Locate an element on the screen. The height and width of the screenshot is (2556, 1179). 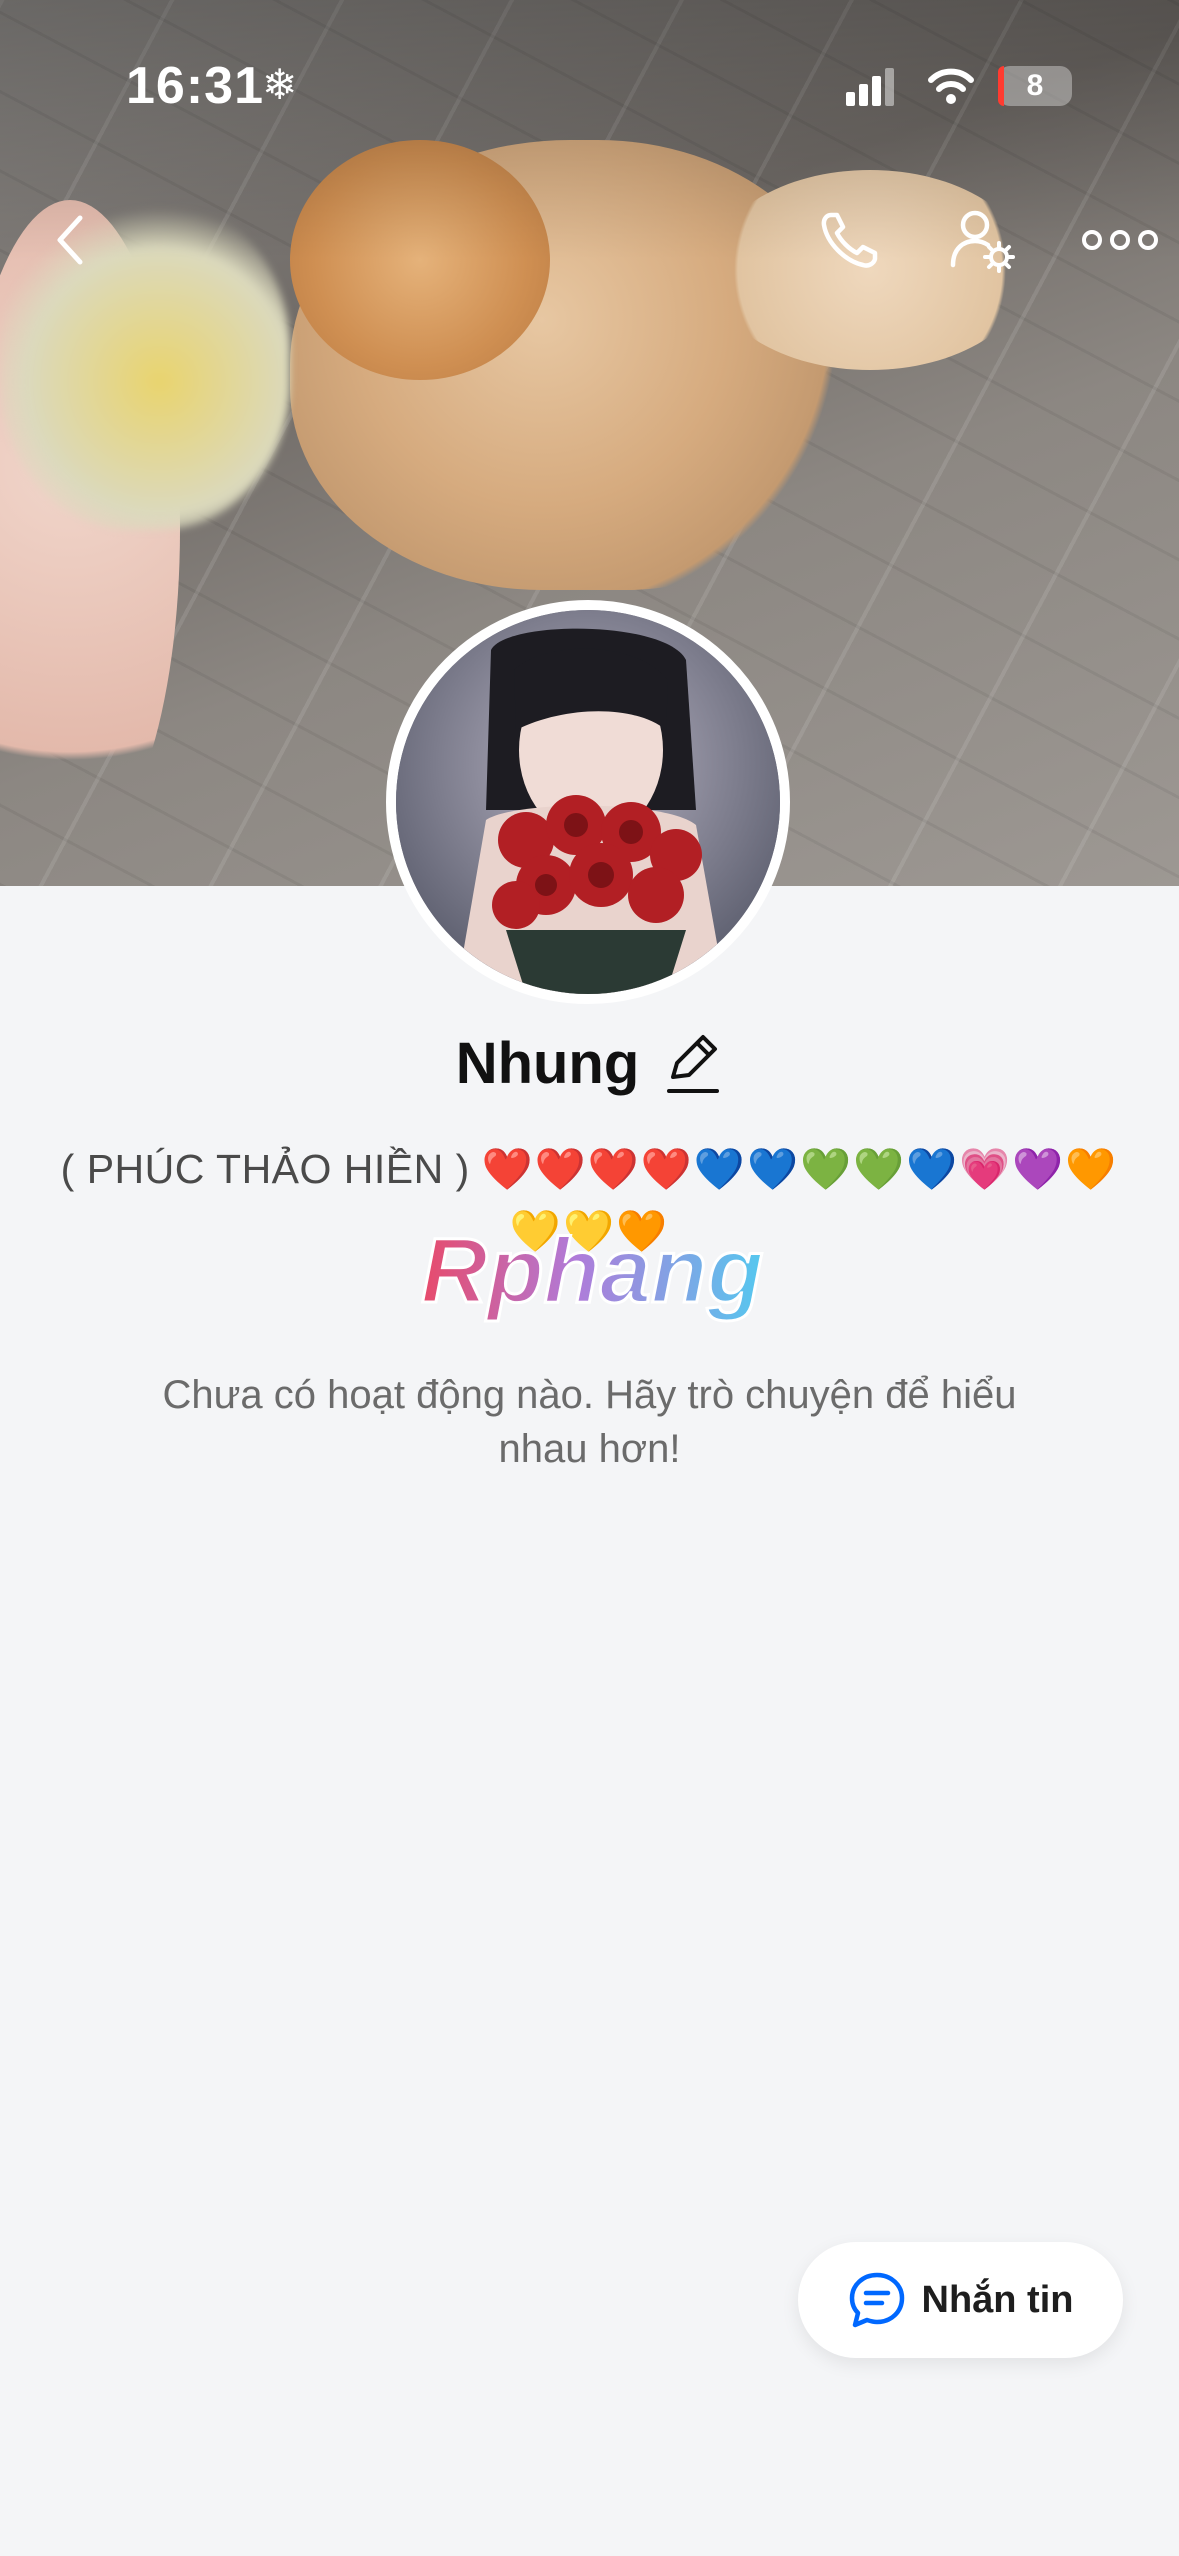
status-time: 16:31 is located at coordinates (195, 86).